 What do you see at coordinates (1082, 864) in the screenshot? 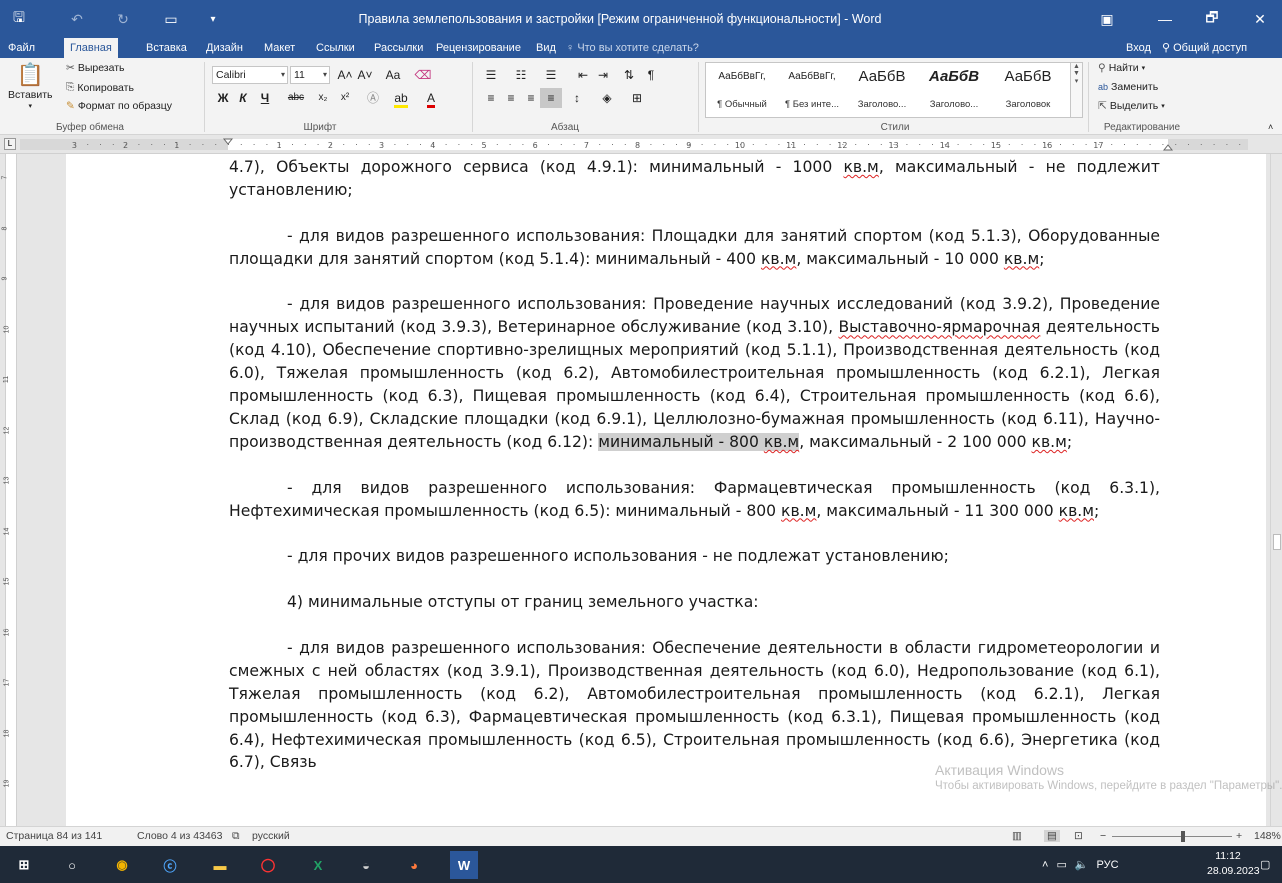
I see `volume-icon: 🔈` at bounding box center [1082, 864].